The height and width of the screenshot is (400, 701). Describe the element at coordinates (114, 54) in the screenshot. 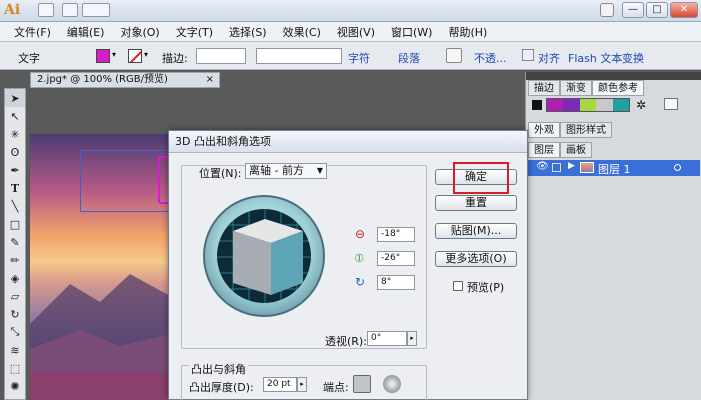

I see `fill-dropdown-icon: ▾` at that location.